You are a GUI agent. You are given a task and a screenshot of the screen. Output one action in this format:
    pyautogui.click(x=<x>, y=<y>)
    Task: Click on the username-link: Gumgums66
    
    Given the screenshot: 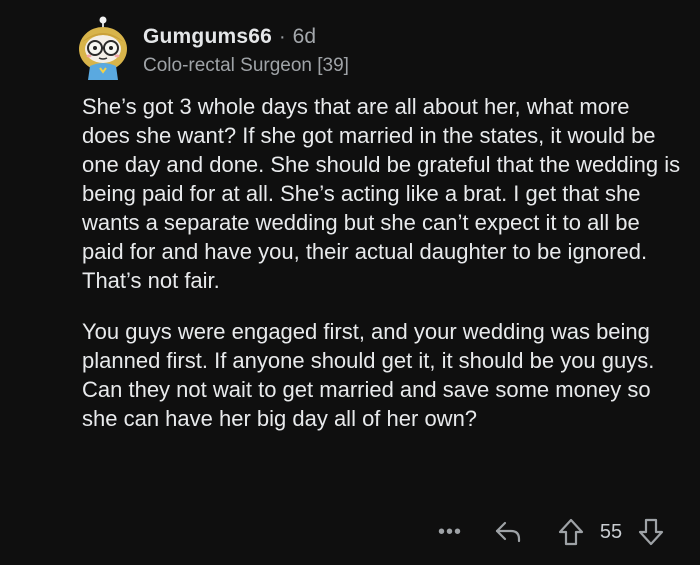 What is the action you would take?
    pyautogui.click(x=207, y=37)
    